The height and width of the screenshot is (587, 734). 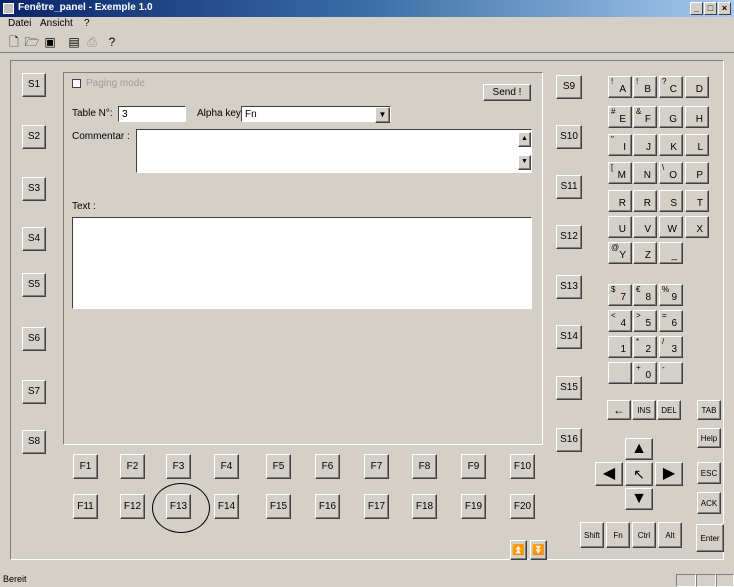 What do you see at coordinates (709, 473) in the screenshot?
I see `esc-key: ESC` at bounding box center [709, 473].